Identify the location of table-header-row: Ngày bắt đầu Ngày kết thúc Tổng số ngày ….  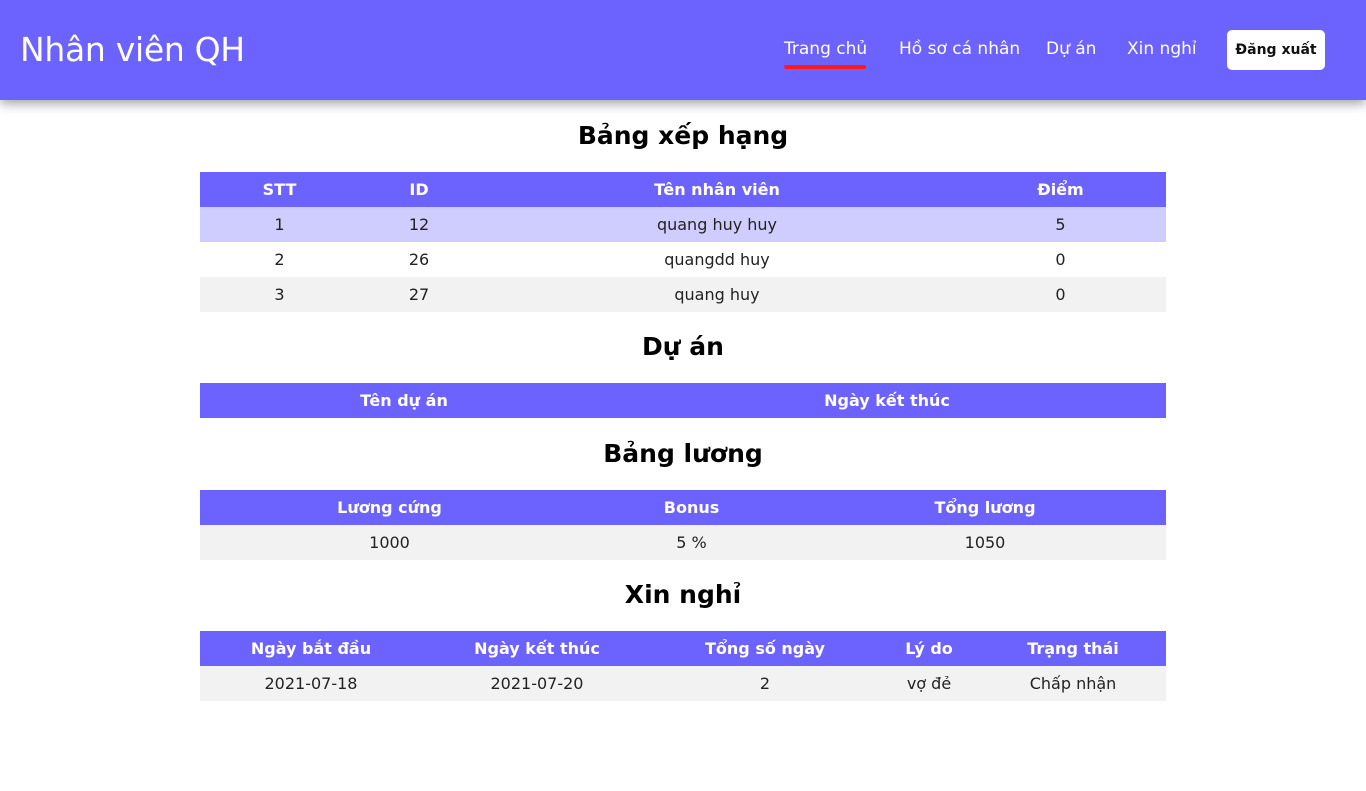
(683, 648).